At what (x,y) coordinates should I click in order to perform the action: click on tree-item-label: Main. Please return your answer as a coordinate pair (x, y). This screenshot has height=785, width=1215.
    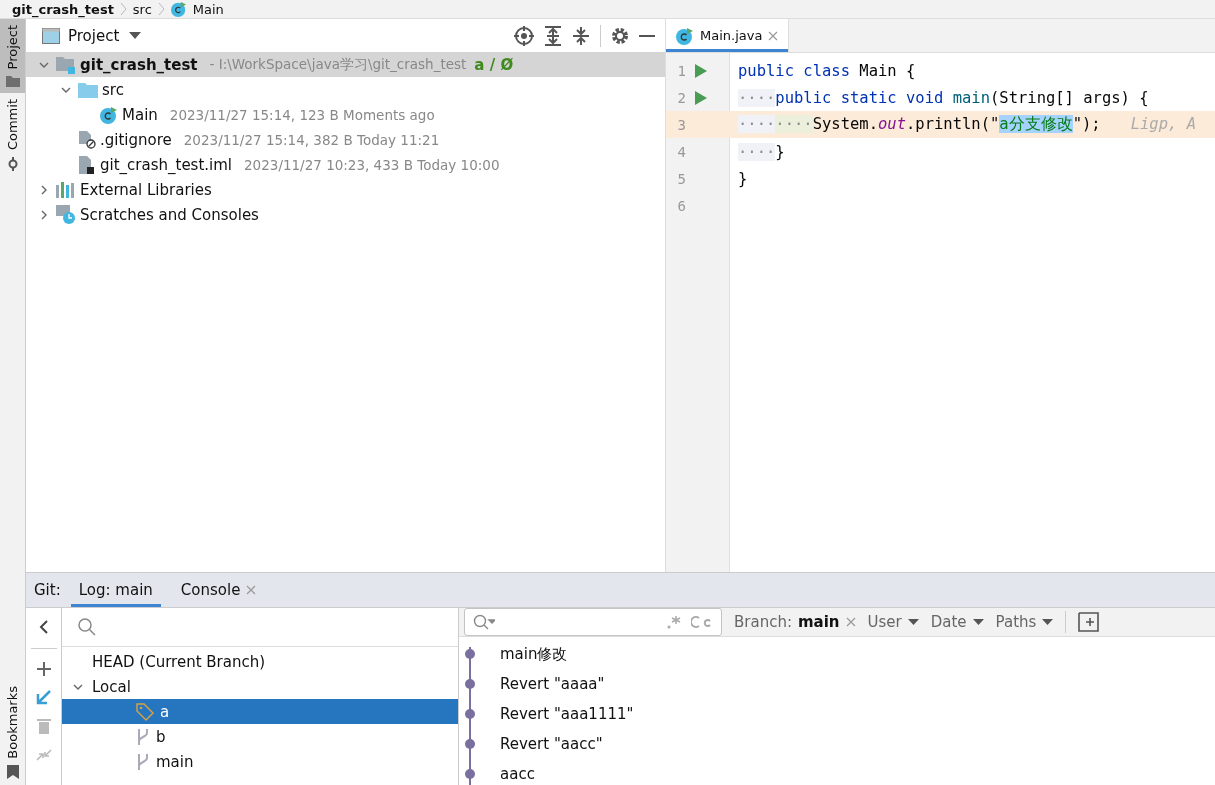
    Looking at the image, I should click on (140, 114).